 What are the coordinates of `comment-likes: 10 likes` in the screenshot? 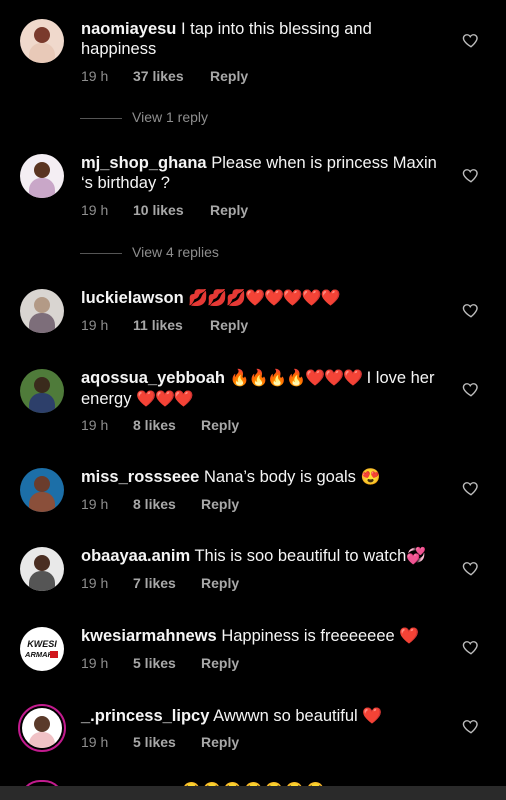 It's located at (158, 210).